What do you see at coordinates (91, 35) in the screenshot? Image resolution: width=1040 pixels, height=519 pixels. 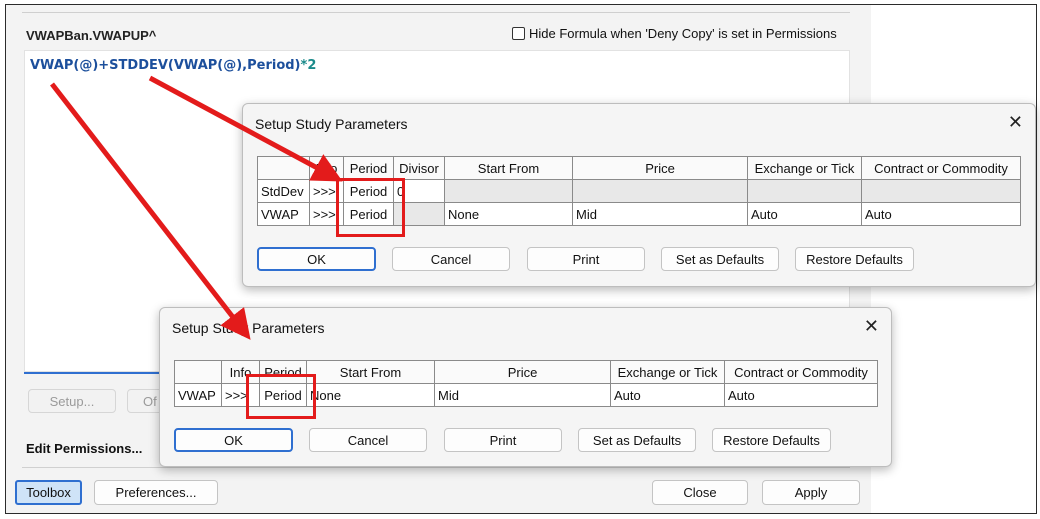 I see `study-name-label: VWAPBan.VWAPUP^` at bounding box center [91, 35].